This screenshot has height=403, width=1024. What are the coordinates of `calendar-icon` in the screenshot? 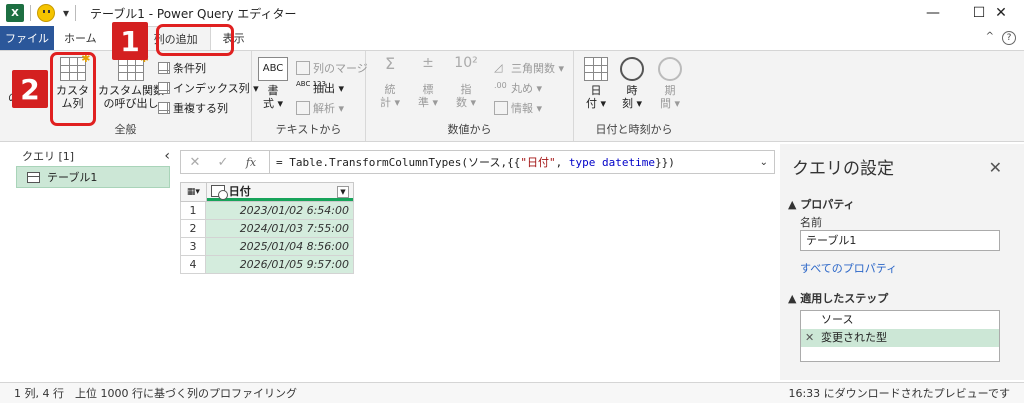 It's located at (596, 69).